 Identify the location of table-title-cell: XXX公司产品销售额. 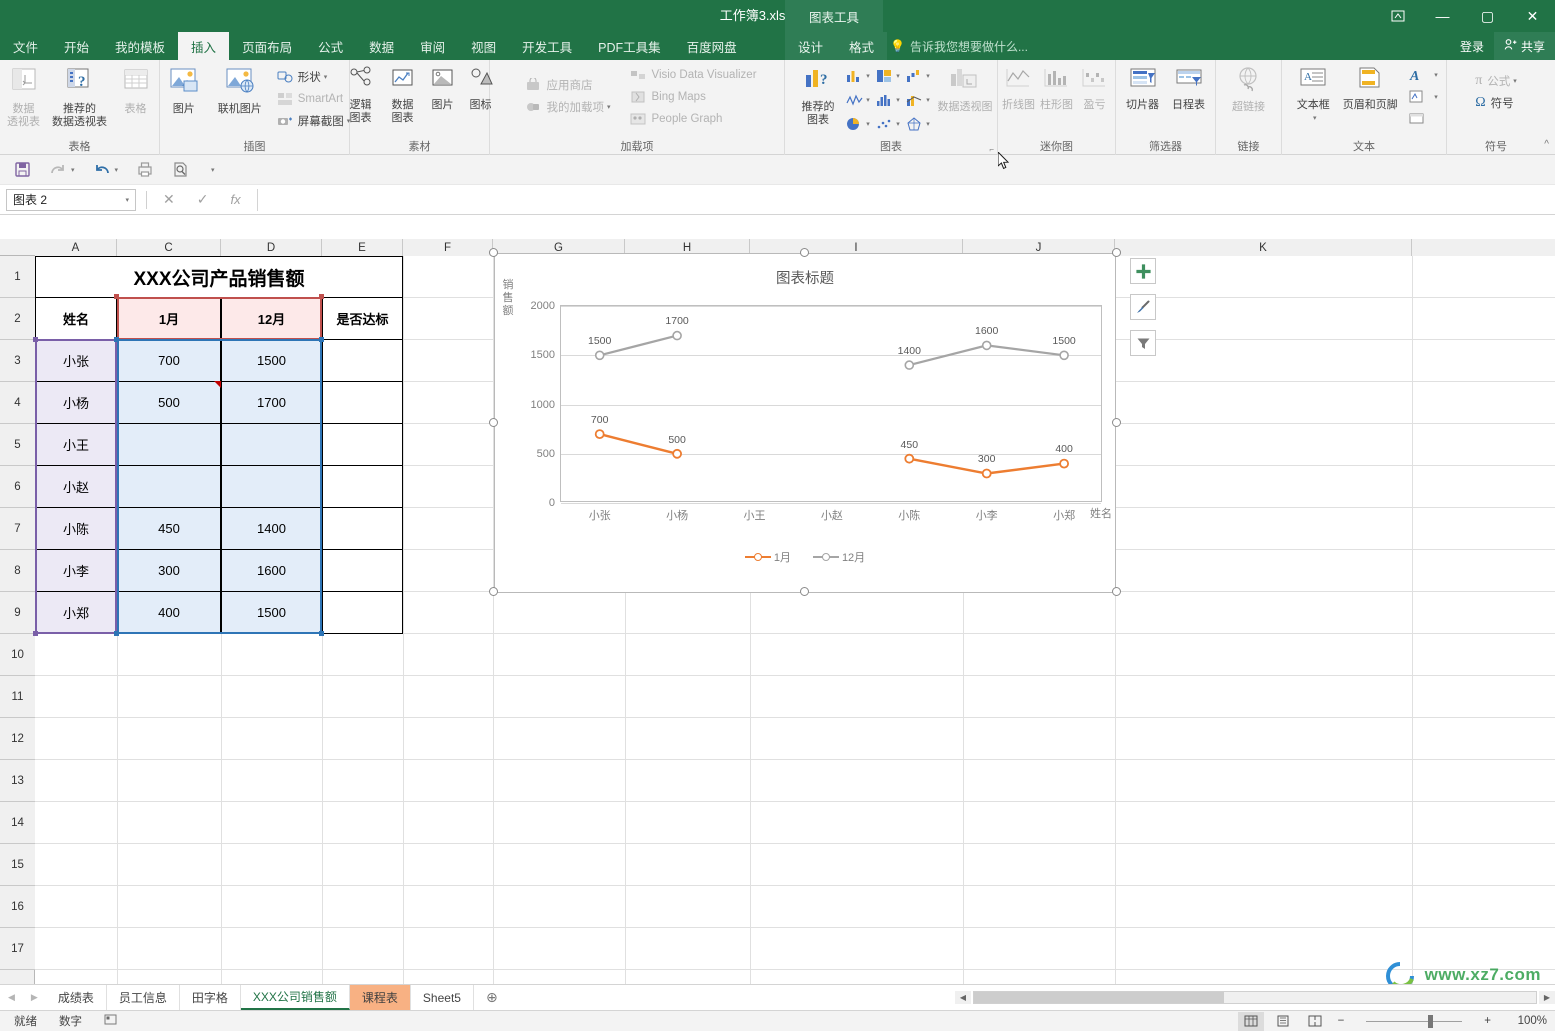
(219, 277).